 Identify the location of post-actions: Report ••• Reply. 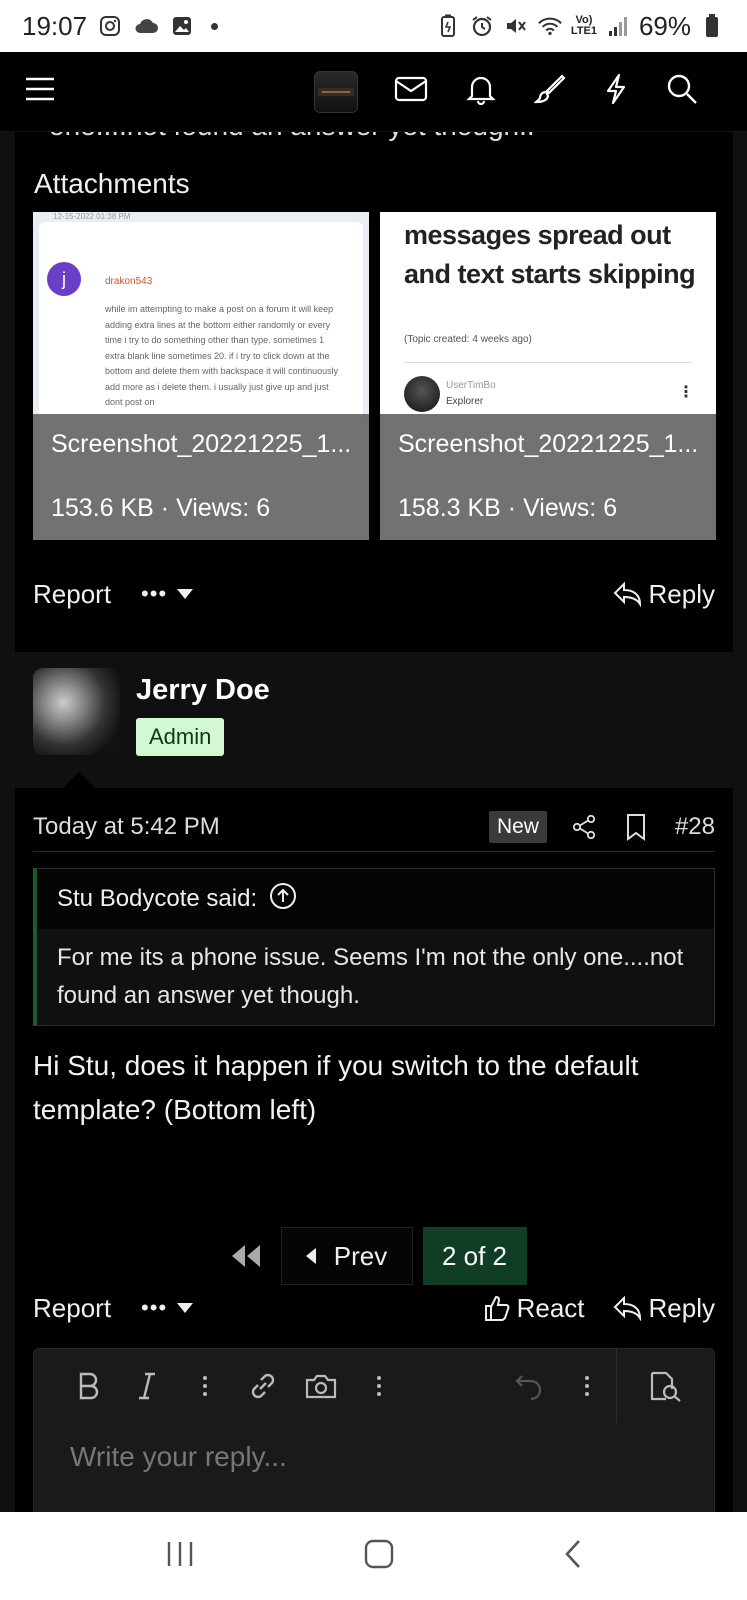
(374, 594).